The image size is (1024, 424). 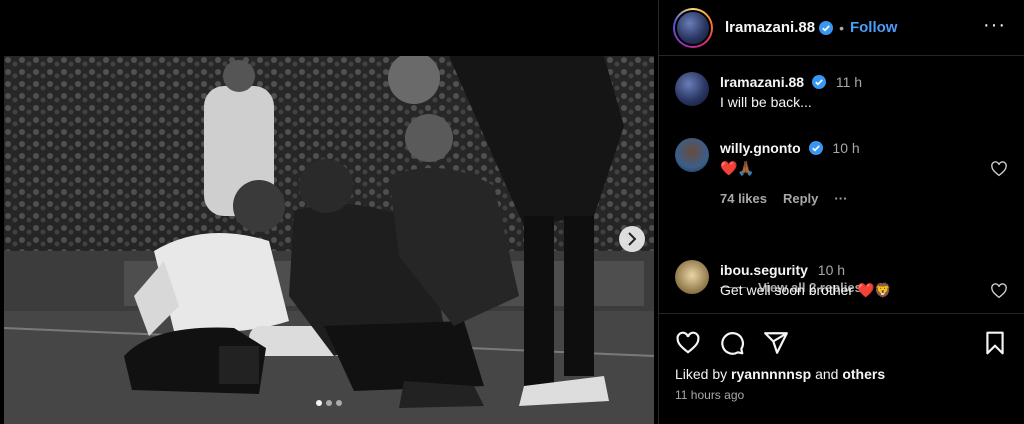 What do you see at coordinates (776, 343) in the screenshot?
I see `share-icon` at bounding box center [776, 343].